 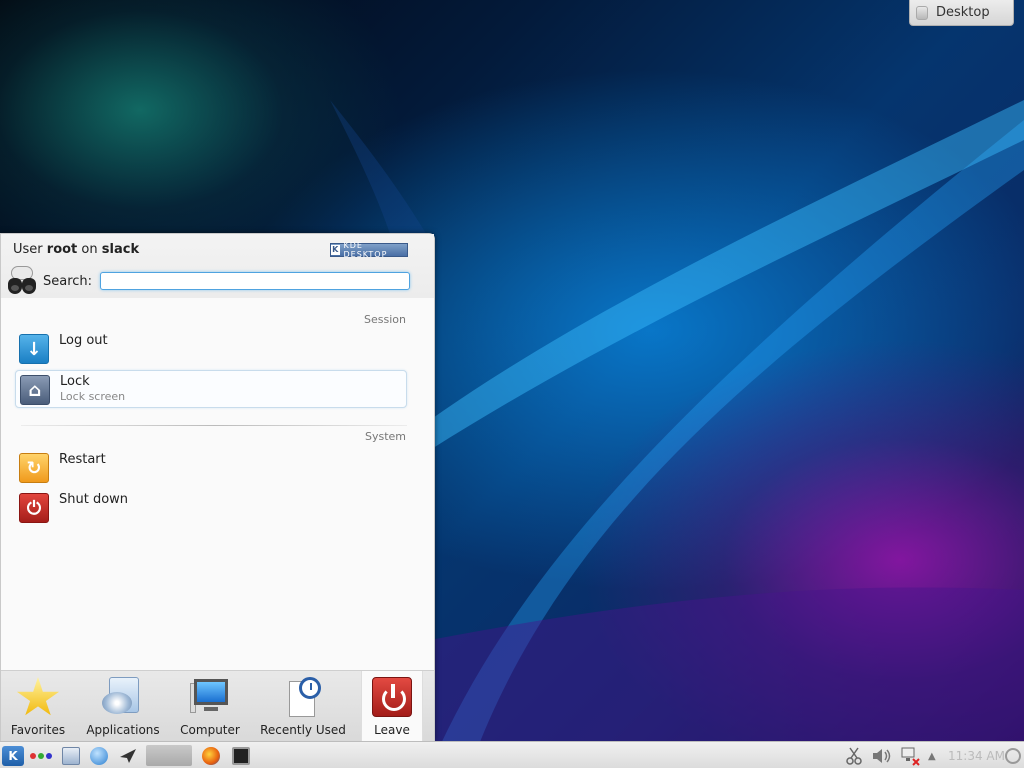 What do you see at coordinates (89, 249) in the screenshot?
I see `user-mid: on` at bounding box center [89, 249].